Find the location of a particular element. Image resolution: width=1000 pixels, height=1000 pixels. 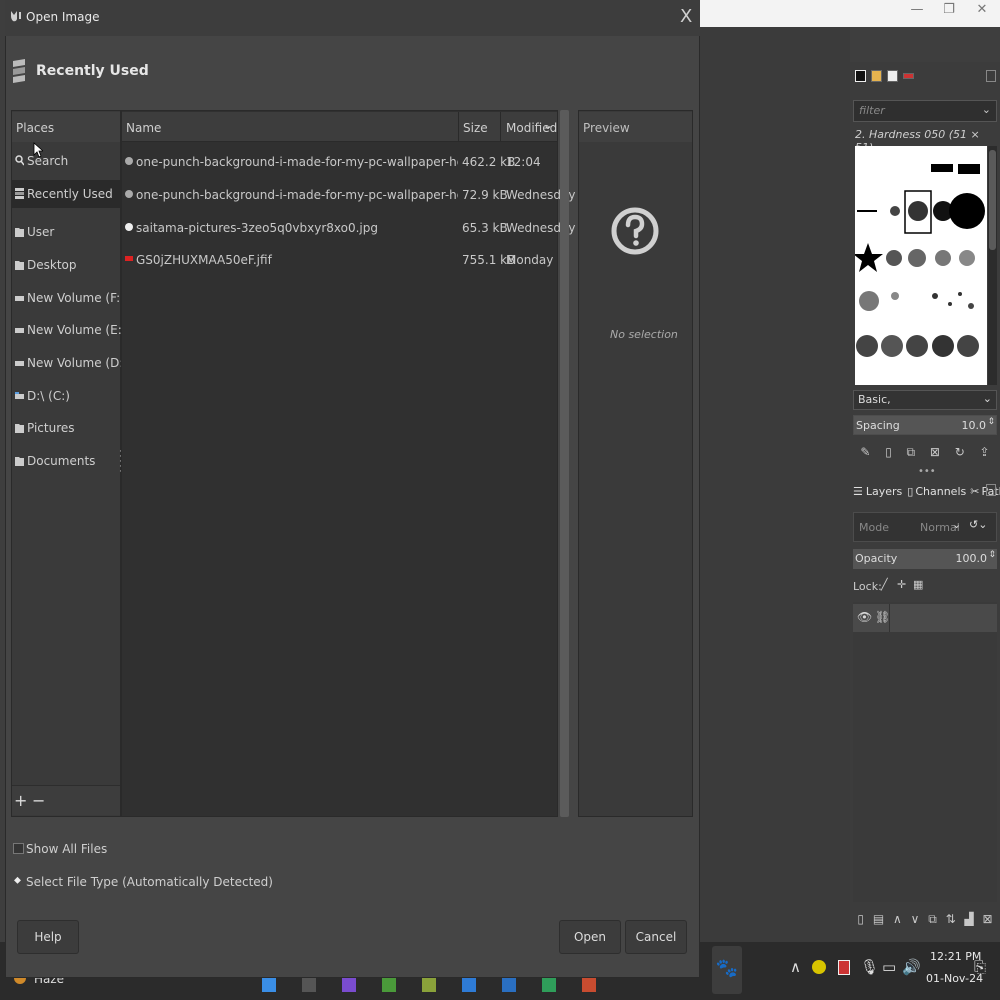

spacing-slider: Spacing 10.0 ⇕ is located at coordinates (925, 425).